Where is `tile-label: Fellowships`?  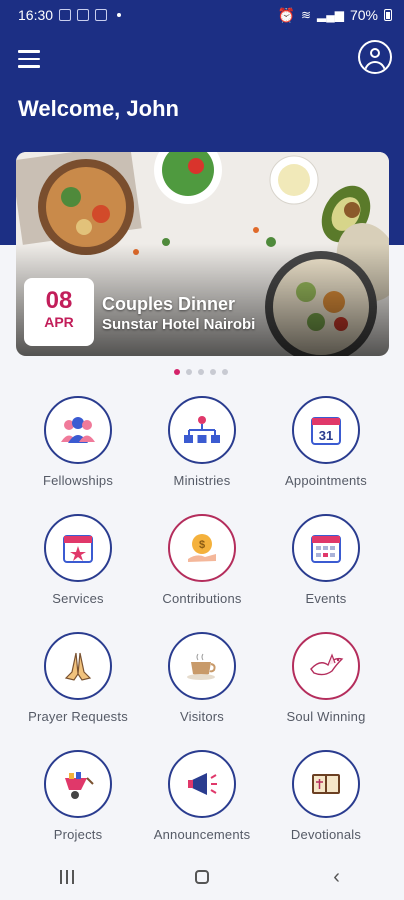
tile-label: Fellowships is located at coordinates (78, 480).